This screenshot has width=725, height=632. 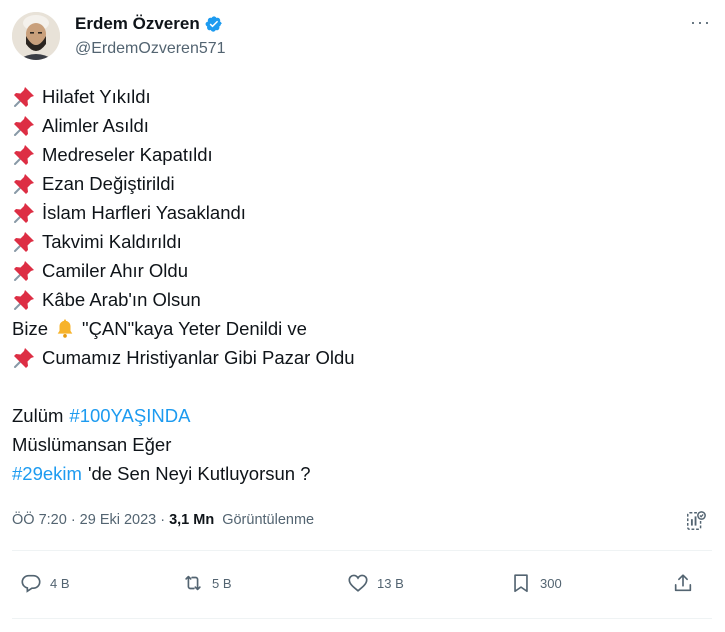 I want to click on pin-line-text: İslam Harfleri Yasaklandı, so click(x=144, y=212).